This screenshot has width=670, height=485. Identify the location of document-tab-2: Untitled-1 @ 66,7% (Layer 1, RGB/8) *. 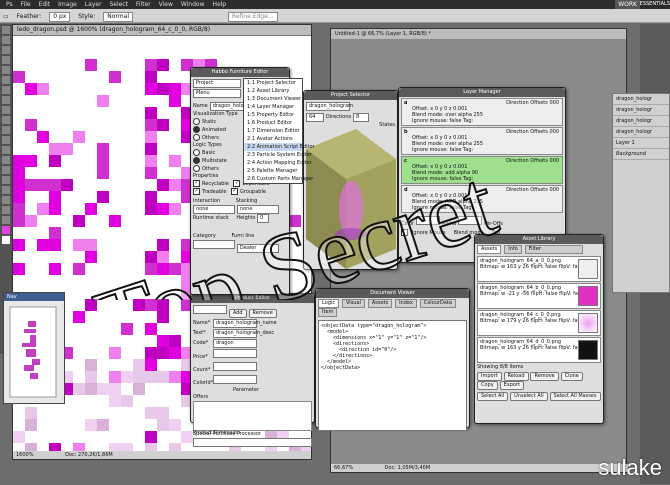
(478, 34).